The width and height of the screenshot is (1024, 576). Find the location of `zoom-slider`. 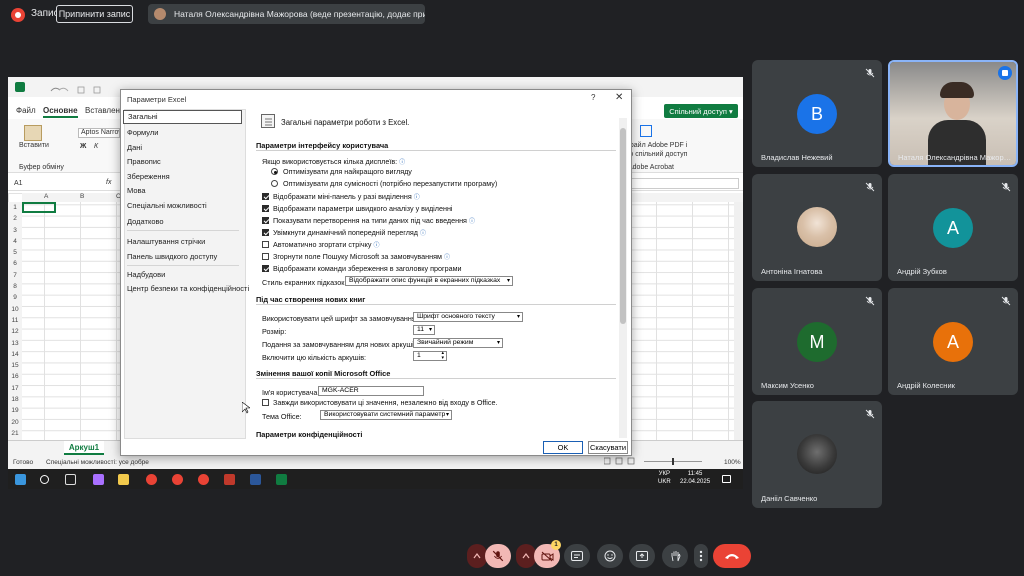

zoom-slider is located at coordinates (653, 461).